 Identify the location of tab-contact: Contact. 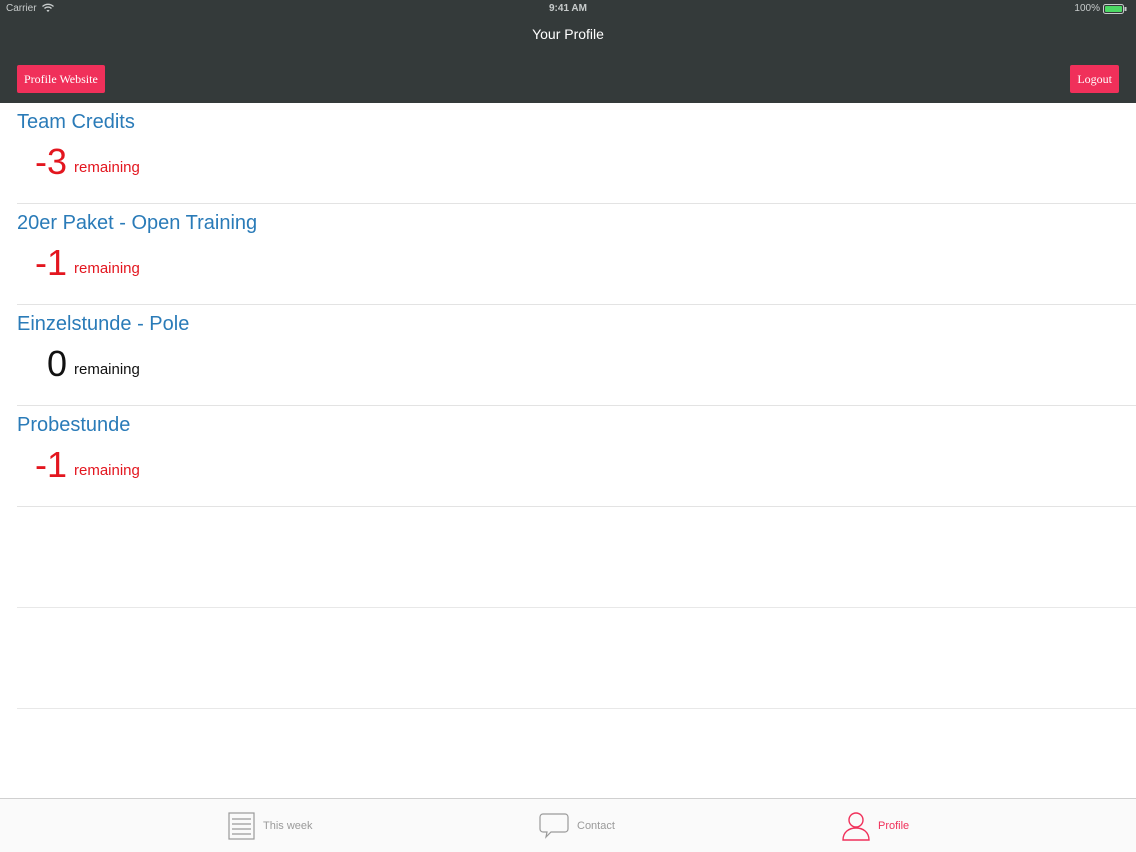
(577, 825).